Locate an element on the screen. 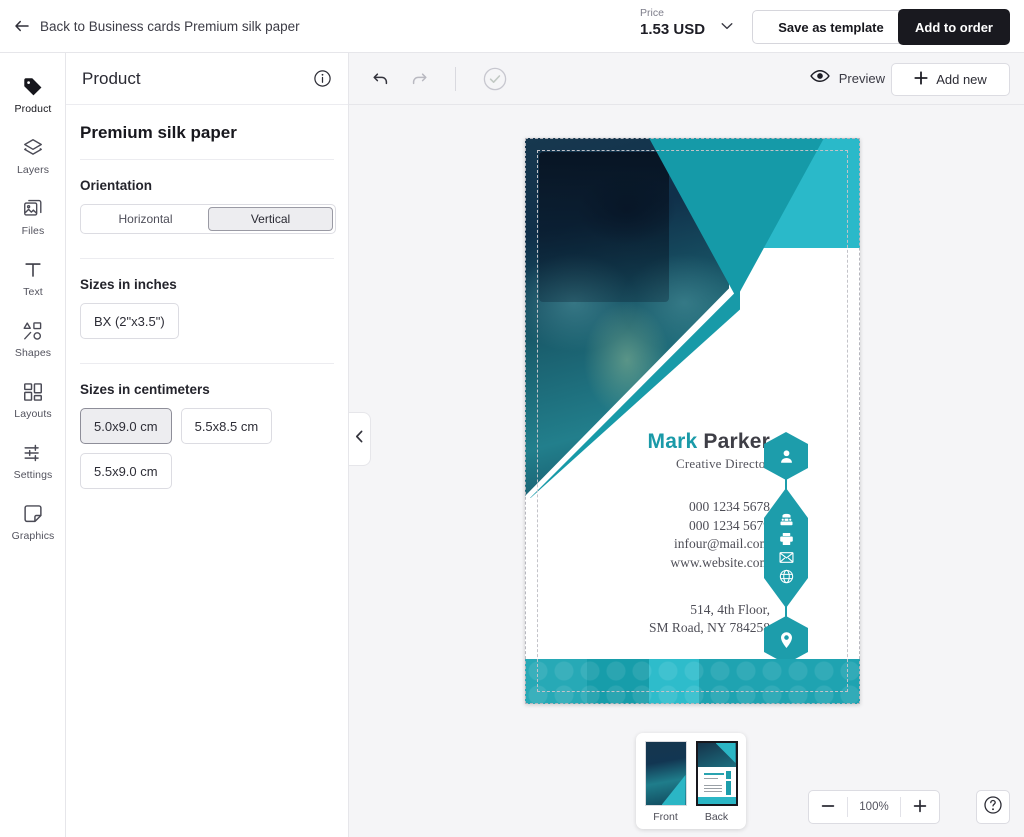 This screenshot has height=837, width=1024. sidebar-item-text: Text is located at coordinates (33, 278).